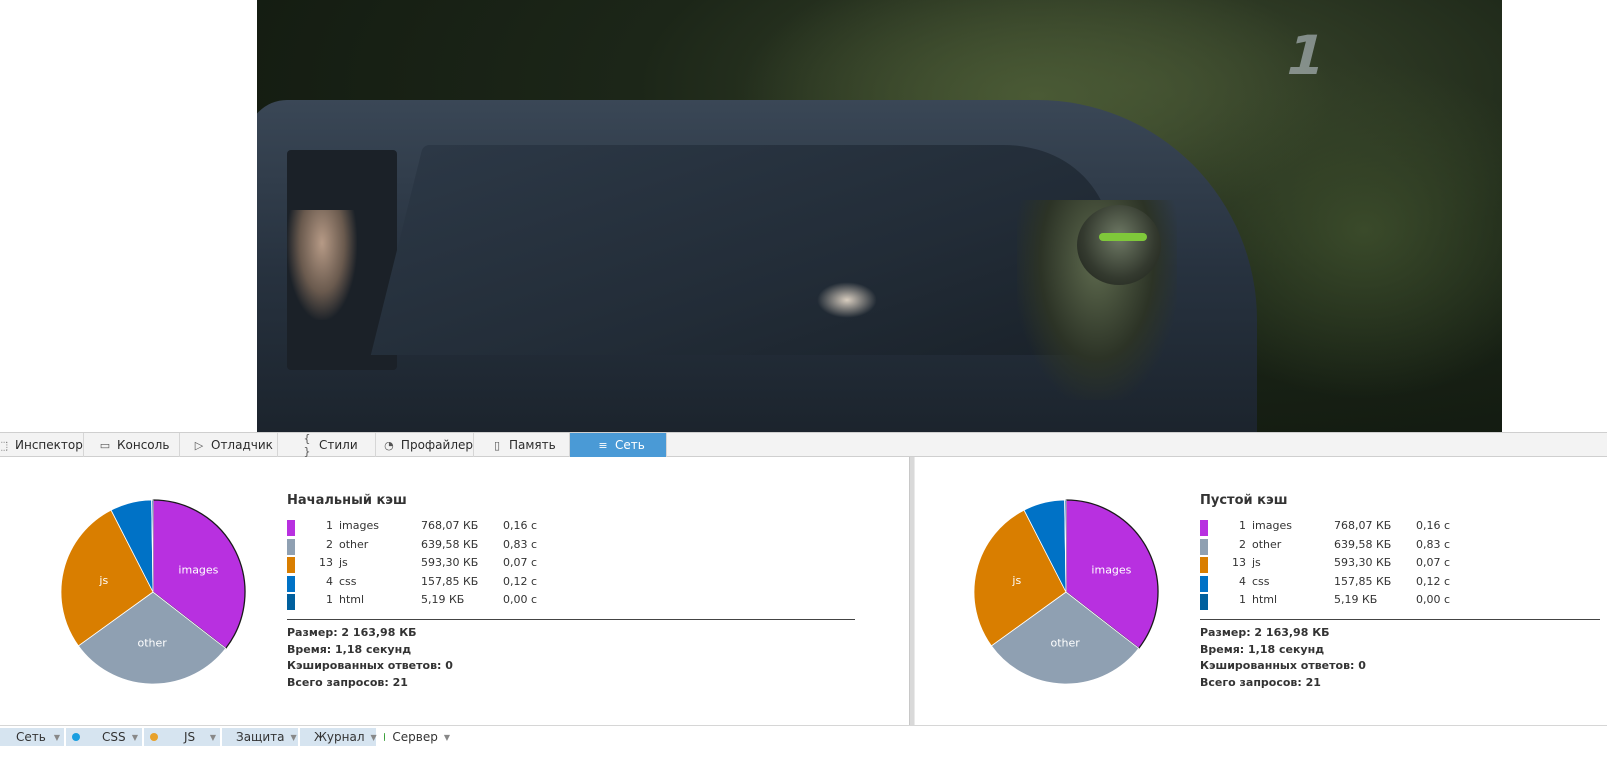  Describe the element at coordinates (153, 592) in the screenshot. I see `primed-cache-pie-chart: images other js` at that location.